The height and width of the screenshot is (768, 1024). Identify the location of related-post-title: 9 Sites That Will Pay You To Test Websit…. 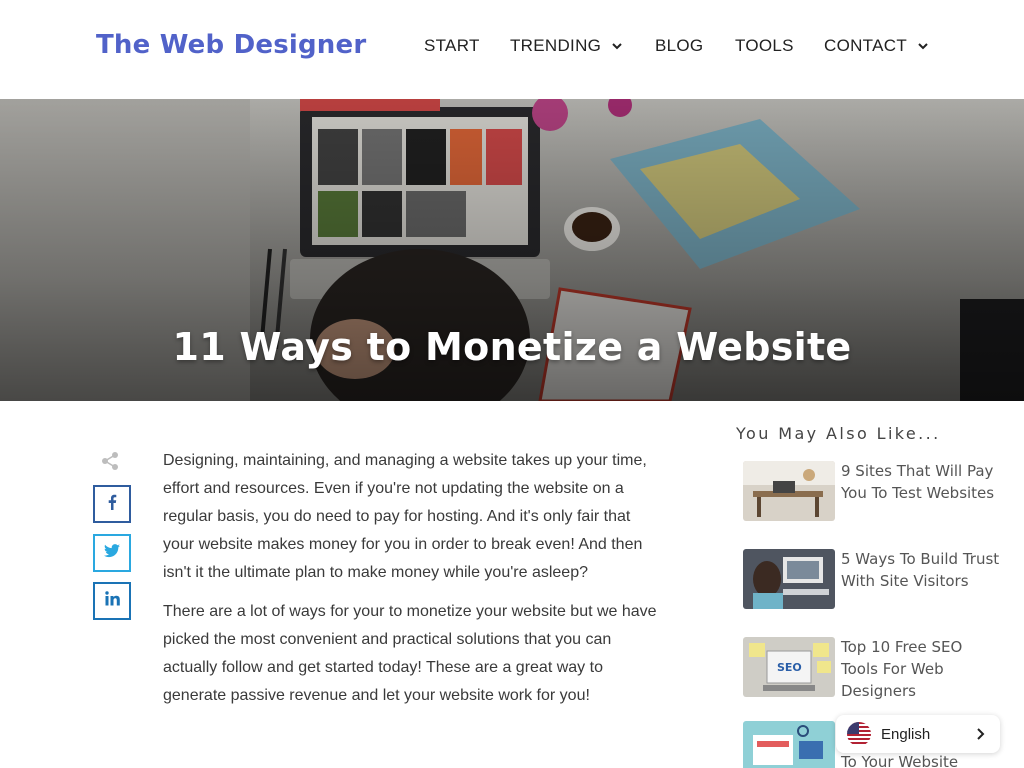
(921, 482).